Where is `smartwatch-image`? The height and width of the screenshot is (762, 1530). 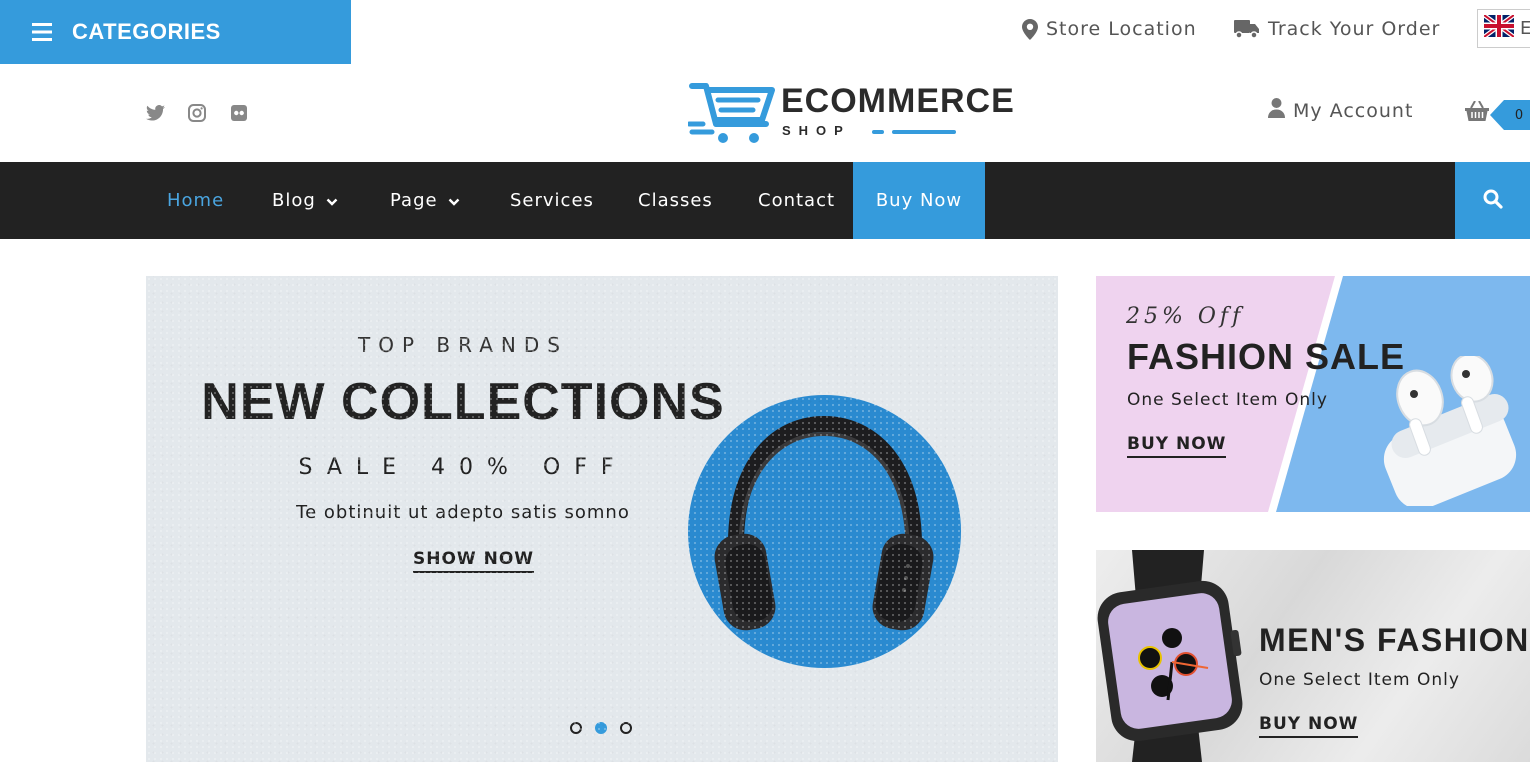
smartwatch-image is located at coordinates (1170, 656).